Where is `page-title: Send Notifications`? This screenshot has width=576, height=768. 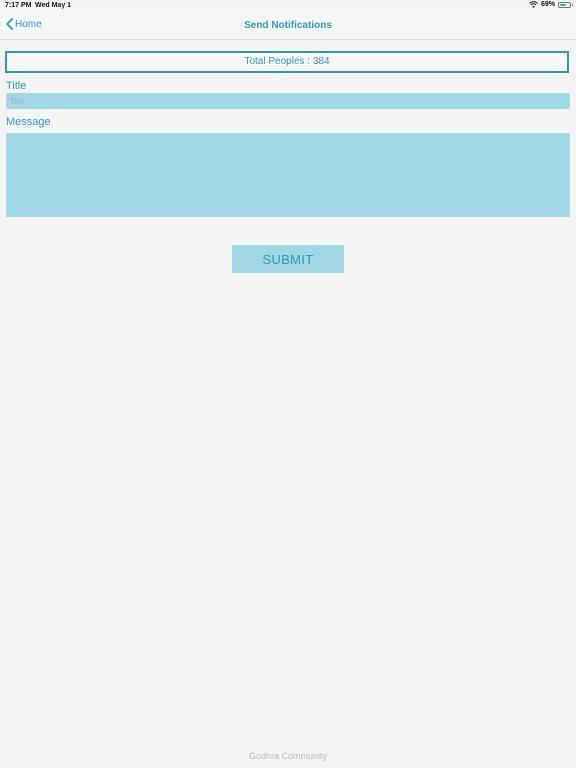
page-title: Send Notifications is located at coordinates (288, 25).